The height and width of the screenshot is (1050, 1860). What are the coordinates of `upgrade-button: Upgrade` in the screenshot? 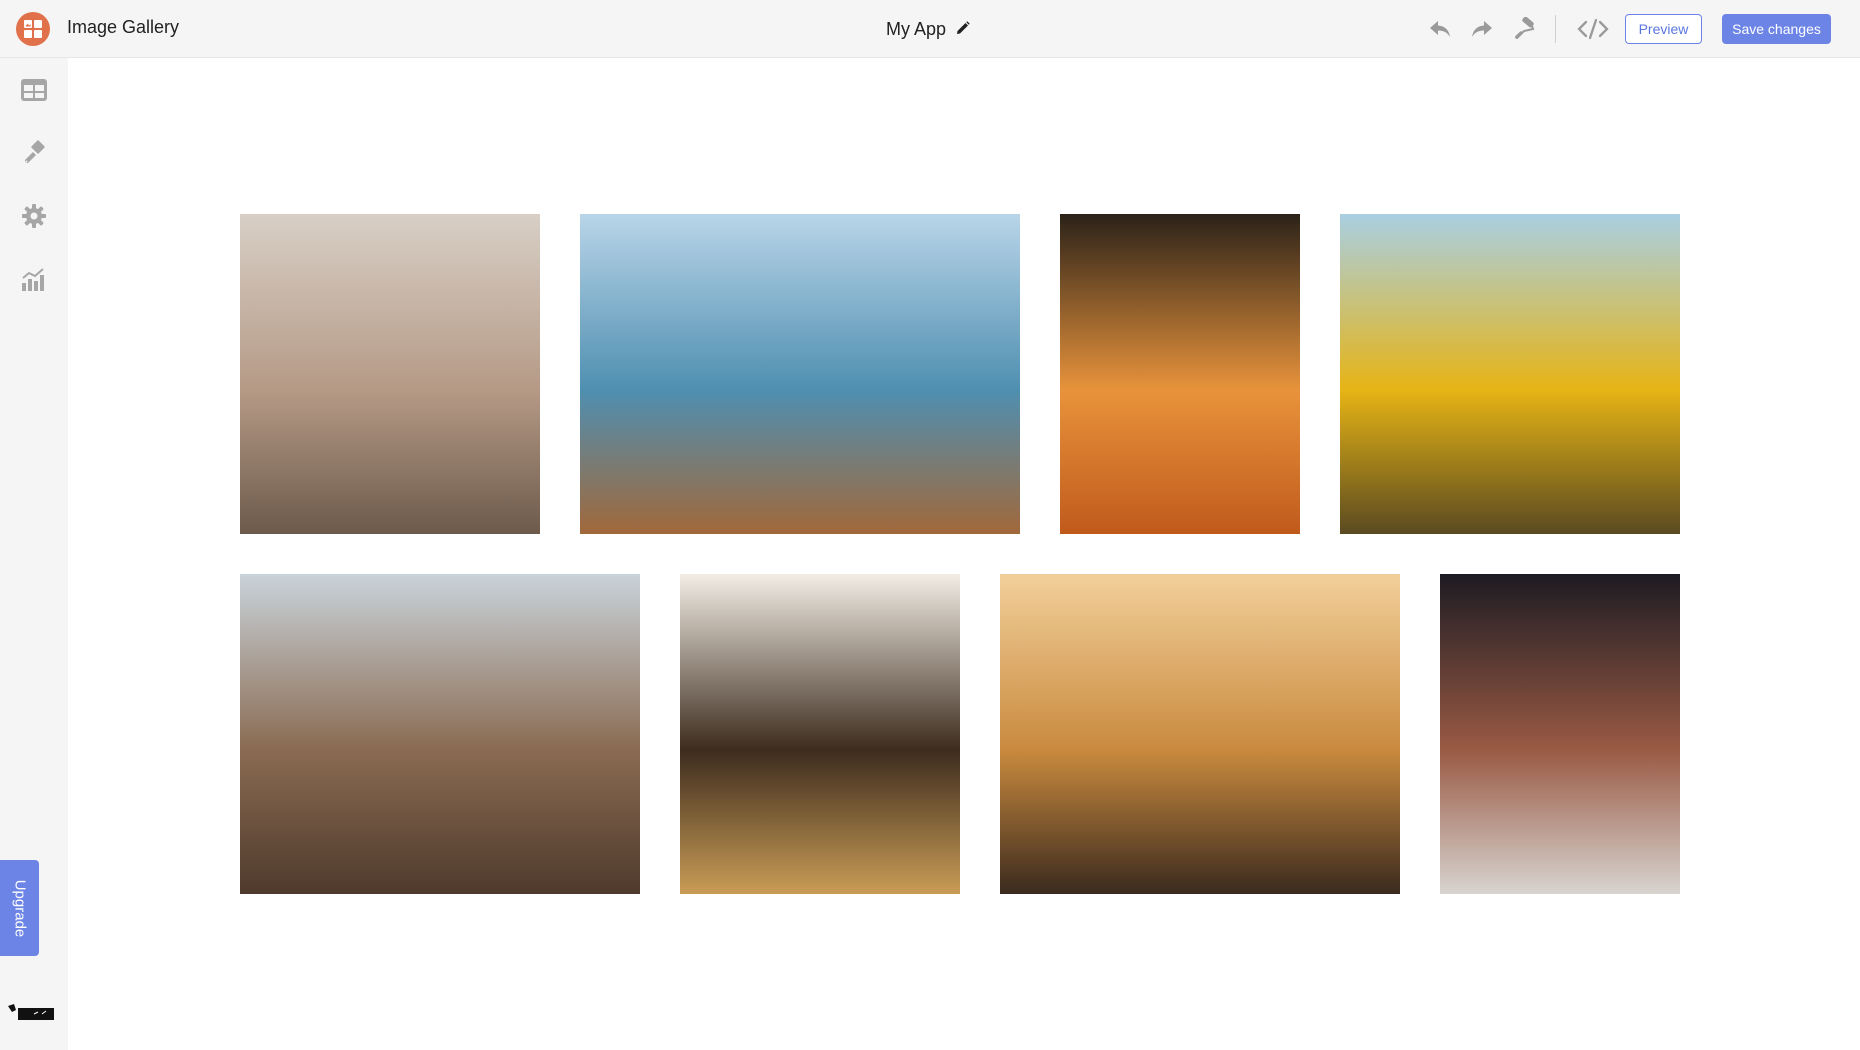 It's located at (19, 908).